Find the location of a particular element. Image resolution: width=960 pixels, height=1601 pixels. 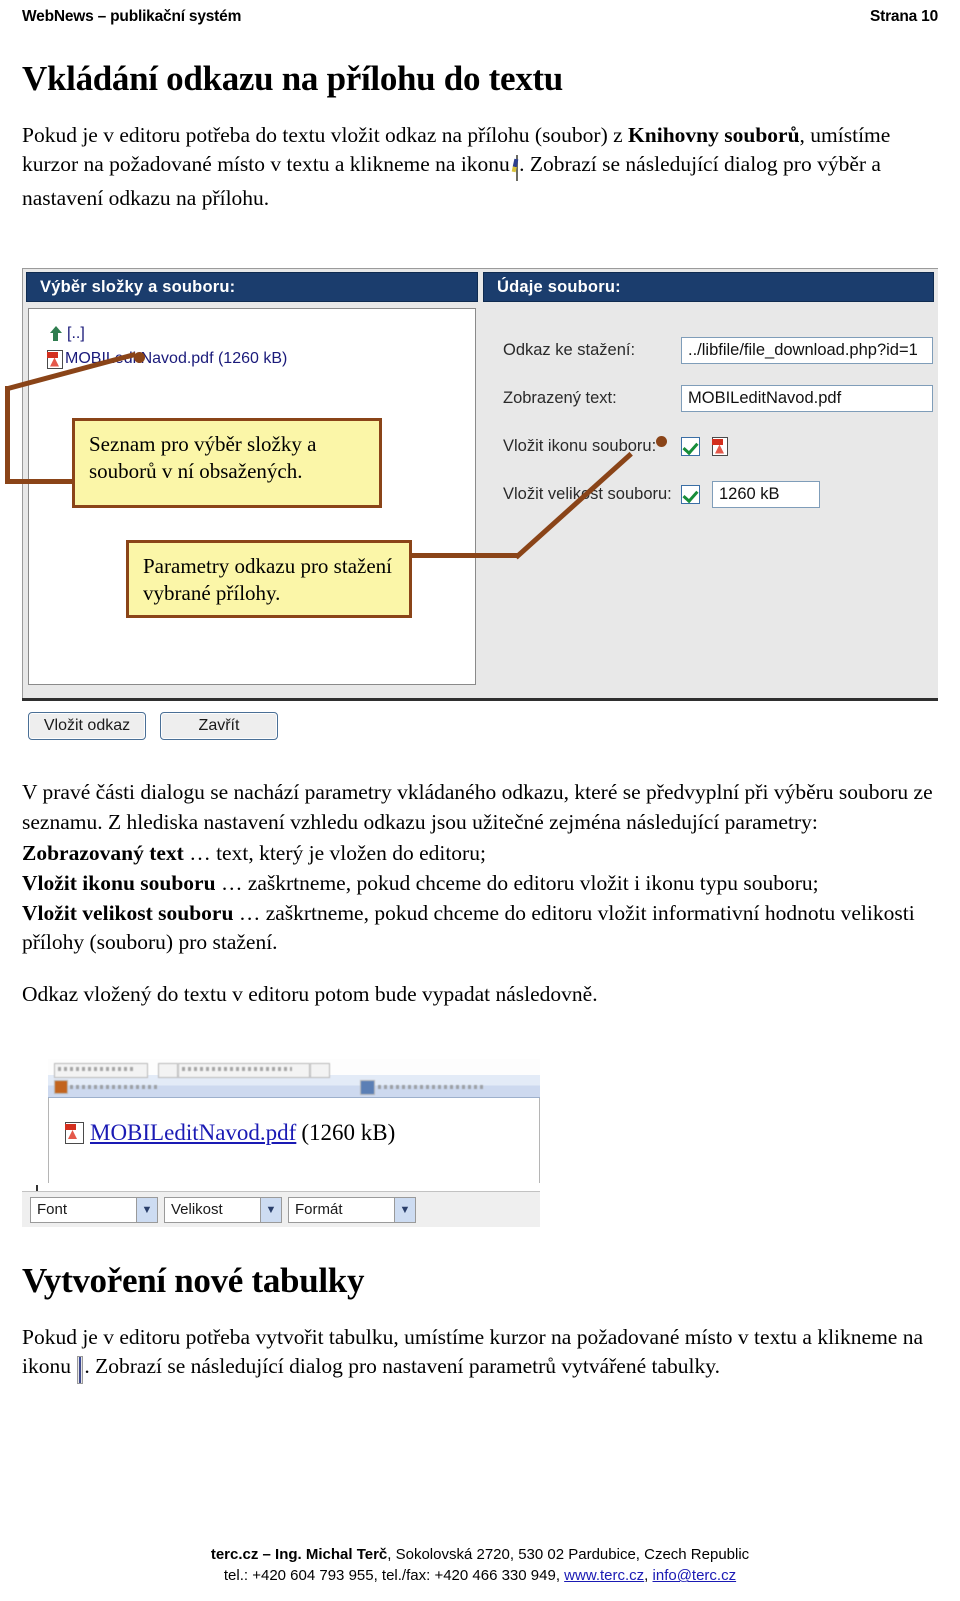

font-dropdown-label: Font is located at coordinates (52, 1209).